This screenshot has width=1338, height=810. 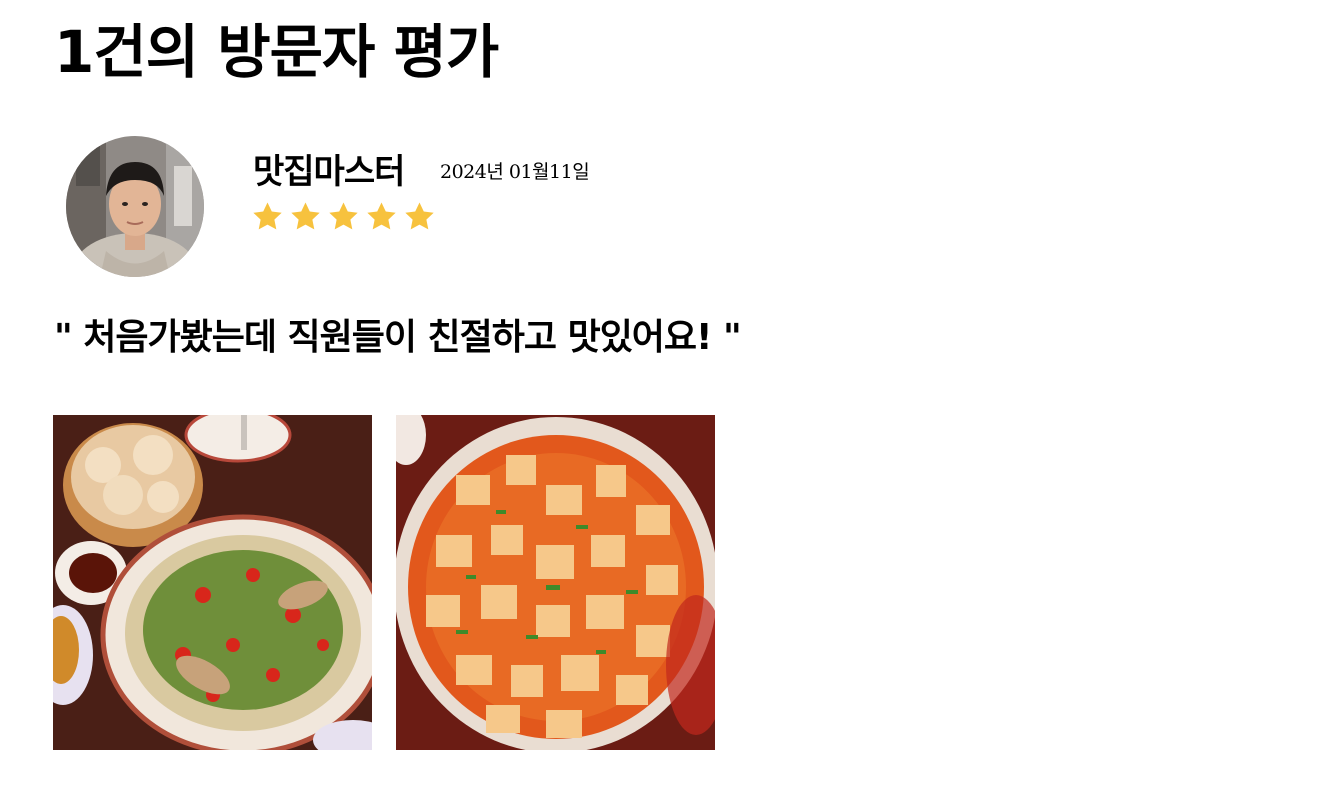 I want to click on reviewer-avatar, so click(x=135, y=206).